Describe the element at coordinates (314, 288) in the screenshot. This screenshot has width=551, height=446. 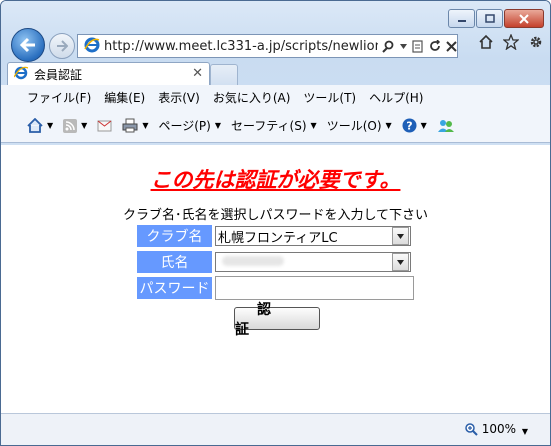
I see `password-input` at that location.